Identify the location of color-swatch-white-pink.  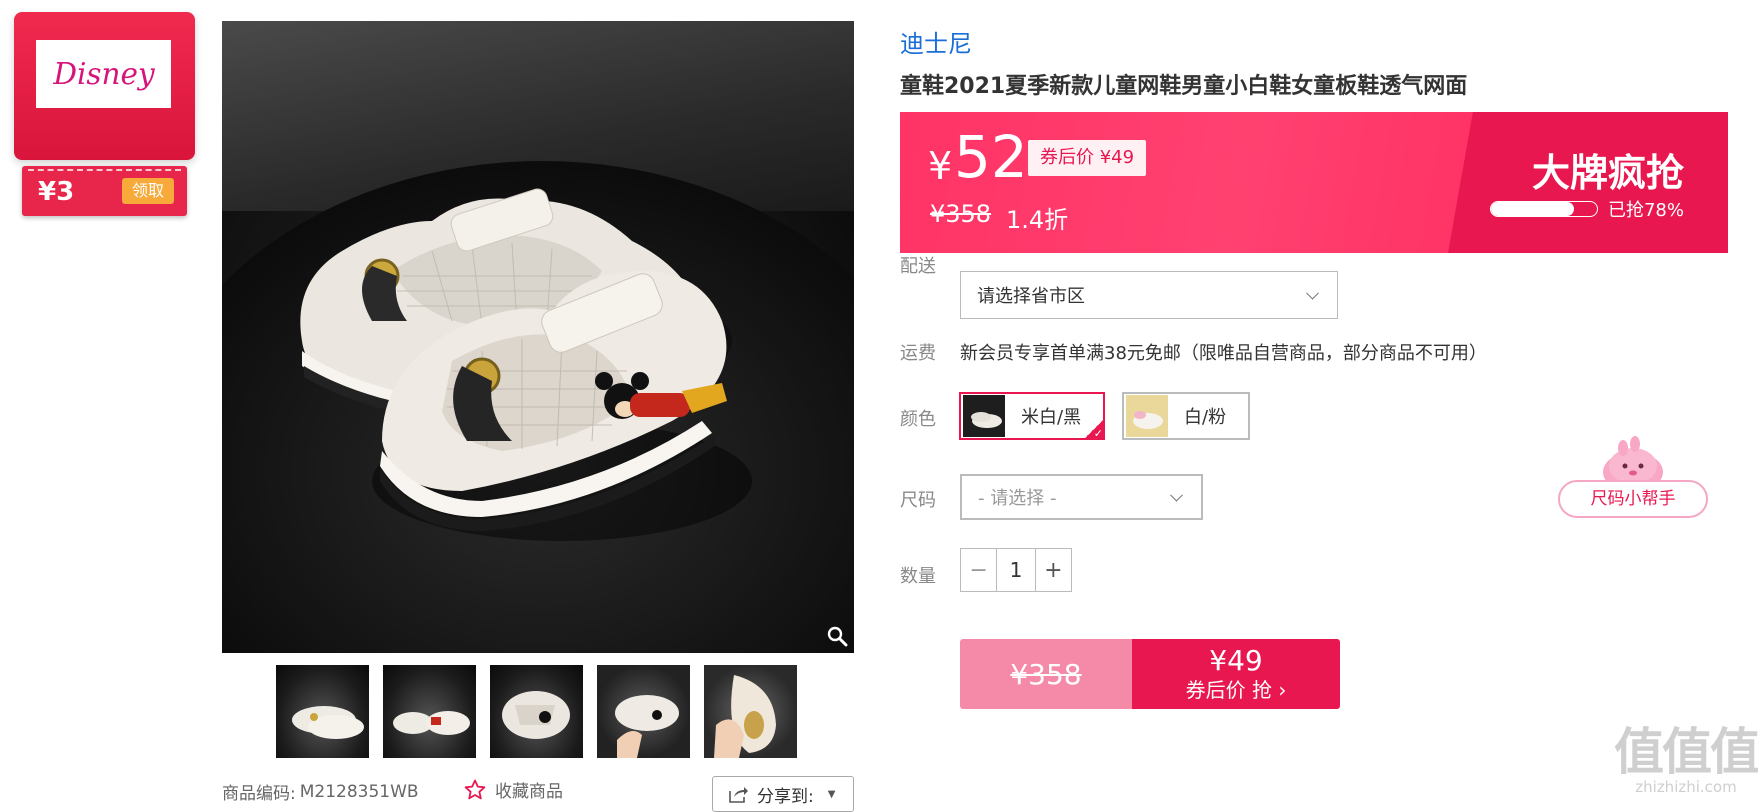
(1147, 416).